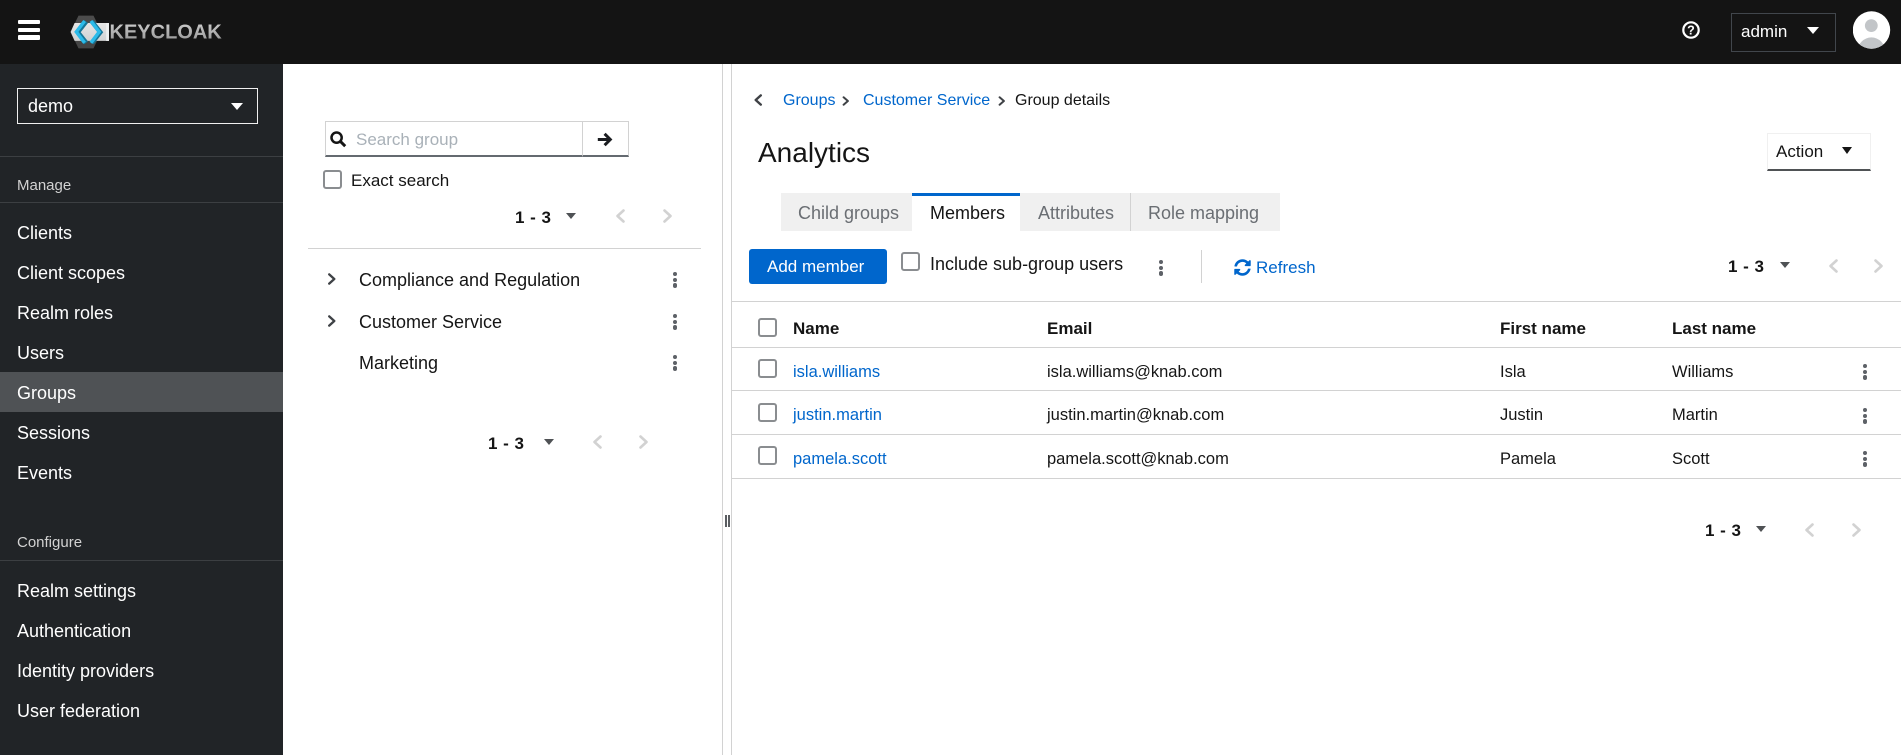  Describe the element at coordinates (166, 33) in the screenshot. I see `svg-text: KEYCLOAK` at that location.